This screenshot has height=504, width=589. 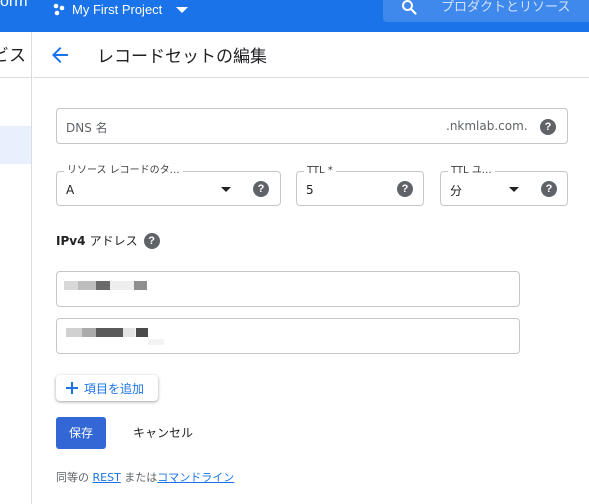 What do you see at coordinates (107, 477) in the screenshot?
I see `rest-link: REST` at bounding box center [107, 477].